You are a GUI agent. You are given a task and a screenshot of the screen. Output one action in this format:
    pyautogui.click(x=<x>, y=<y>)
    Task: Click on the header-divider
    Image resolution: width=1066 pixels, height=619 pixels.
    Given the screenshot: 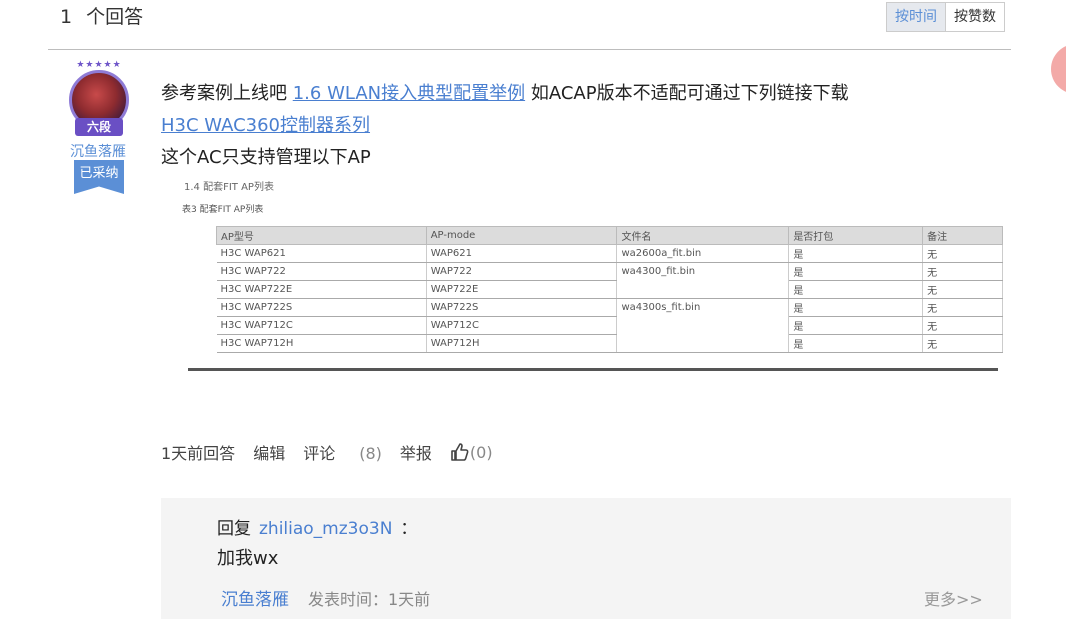 What is the action you would take?
    pyautogui.click(x=529, y=49)
    